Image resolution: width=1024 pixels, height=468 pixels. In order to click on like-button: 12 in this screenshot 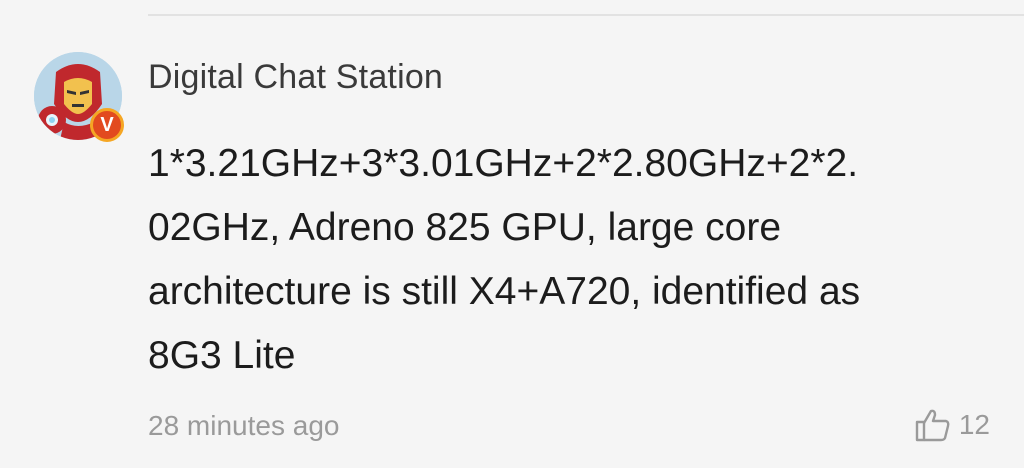, I will do `click(952, 425)`.